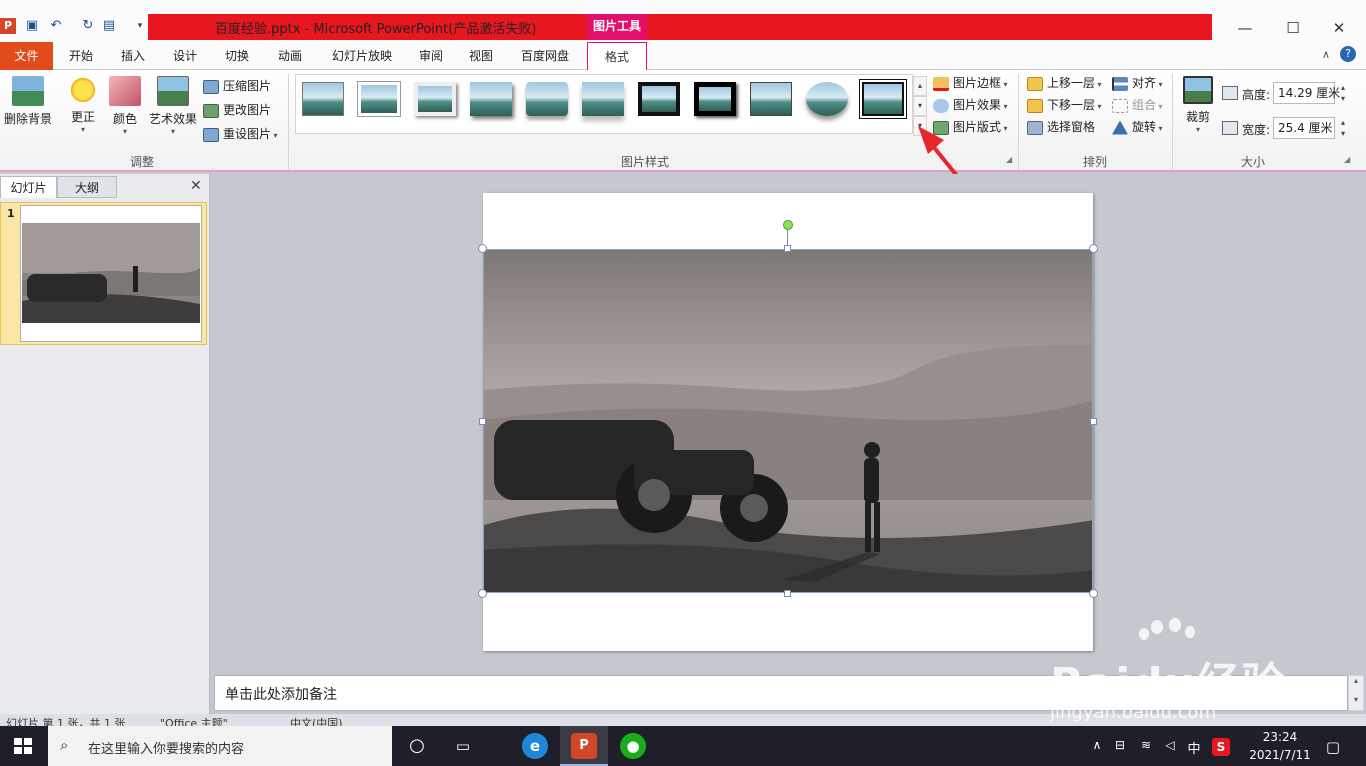 The width and height of the screenshot is (1366, 766). What do you see at coordinates (220, 746) in the screenshot?
I see `taskbar-search-box: ⌕ 在这里输入你要搜索的内容` at bounding box center [220, 746].